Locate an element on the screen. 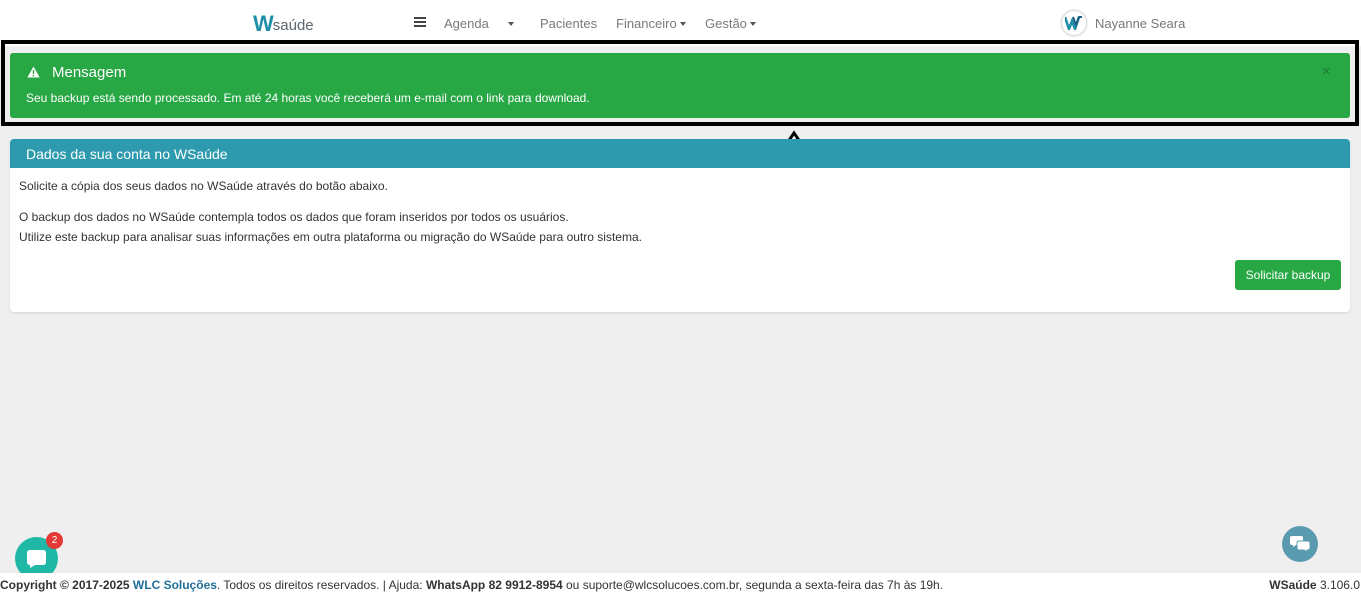  support-chat-button is located at coordinates (1300, 544).